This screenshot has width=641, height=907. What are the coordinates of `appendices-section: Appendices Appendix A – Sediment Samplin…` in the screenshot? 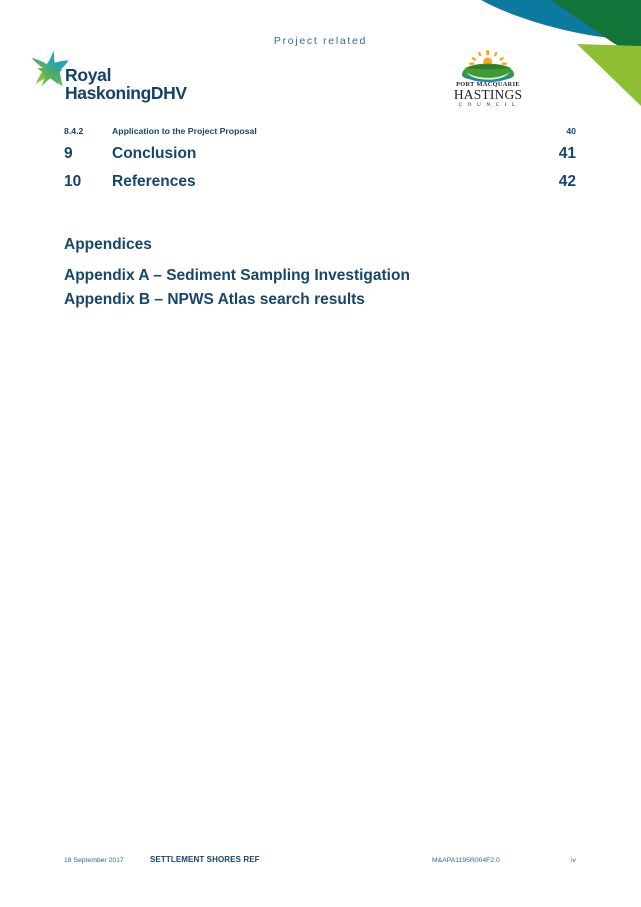 It's located at (320, 275).